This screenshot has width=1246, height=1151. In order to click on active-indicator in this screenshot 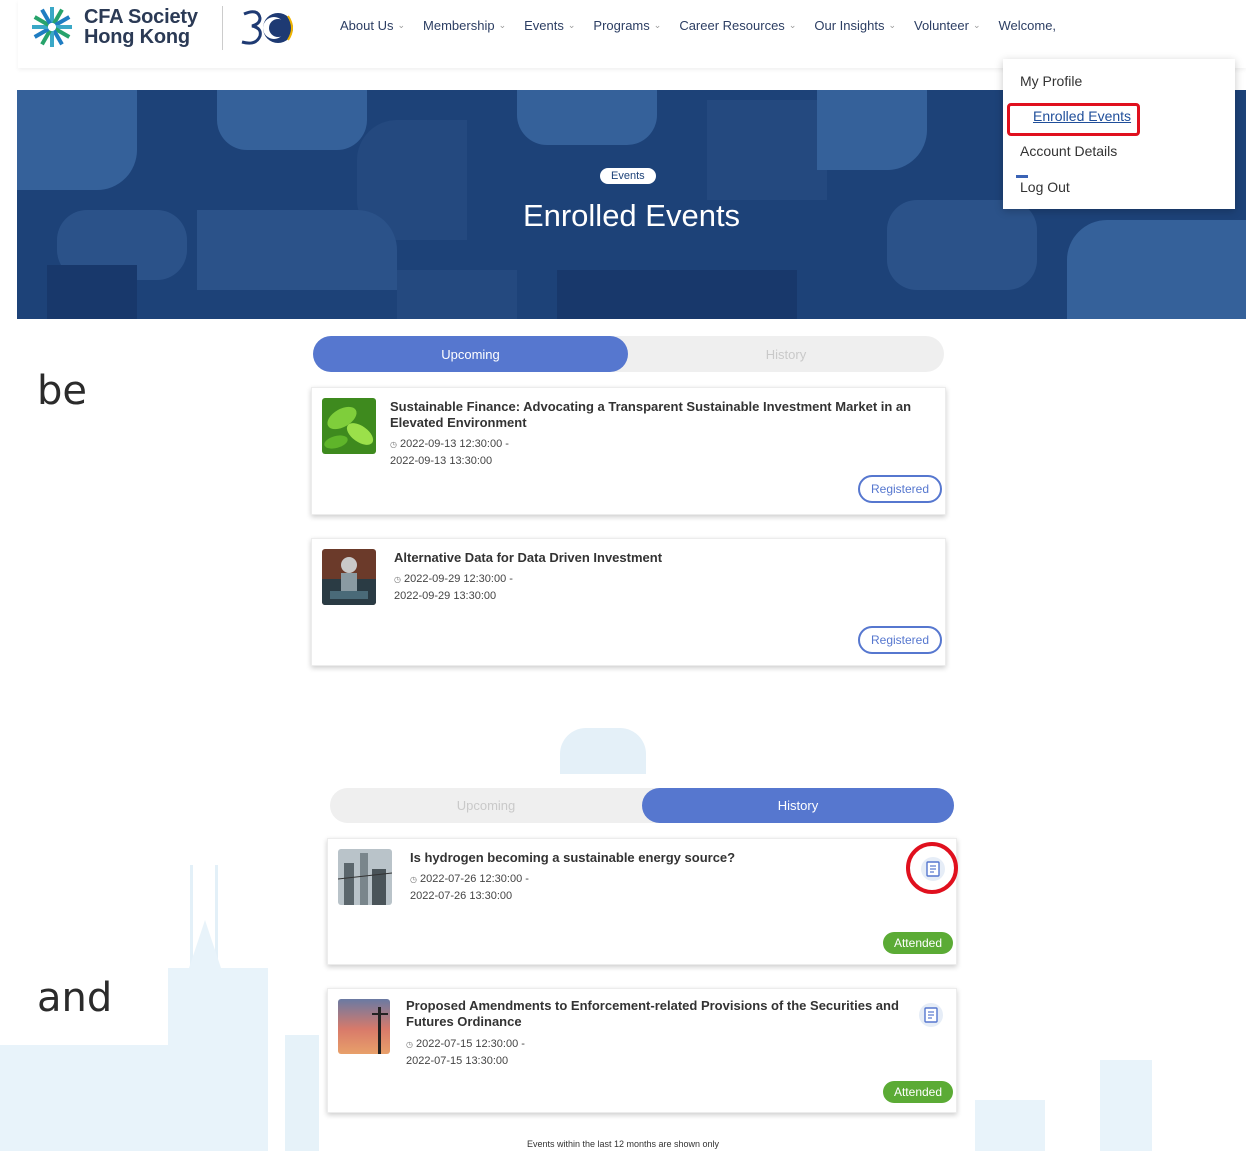, I will do `click(1022, 176)`.